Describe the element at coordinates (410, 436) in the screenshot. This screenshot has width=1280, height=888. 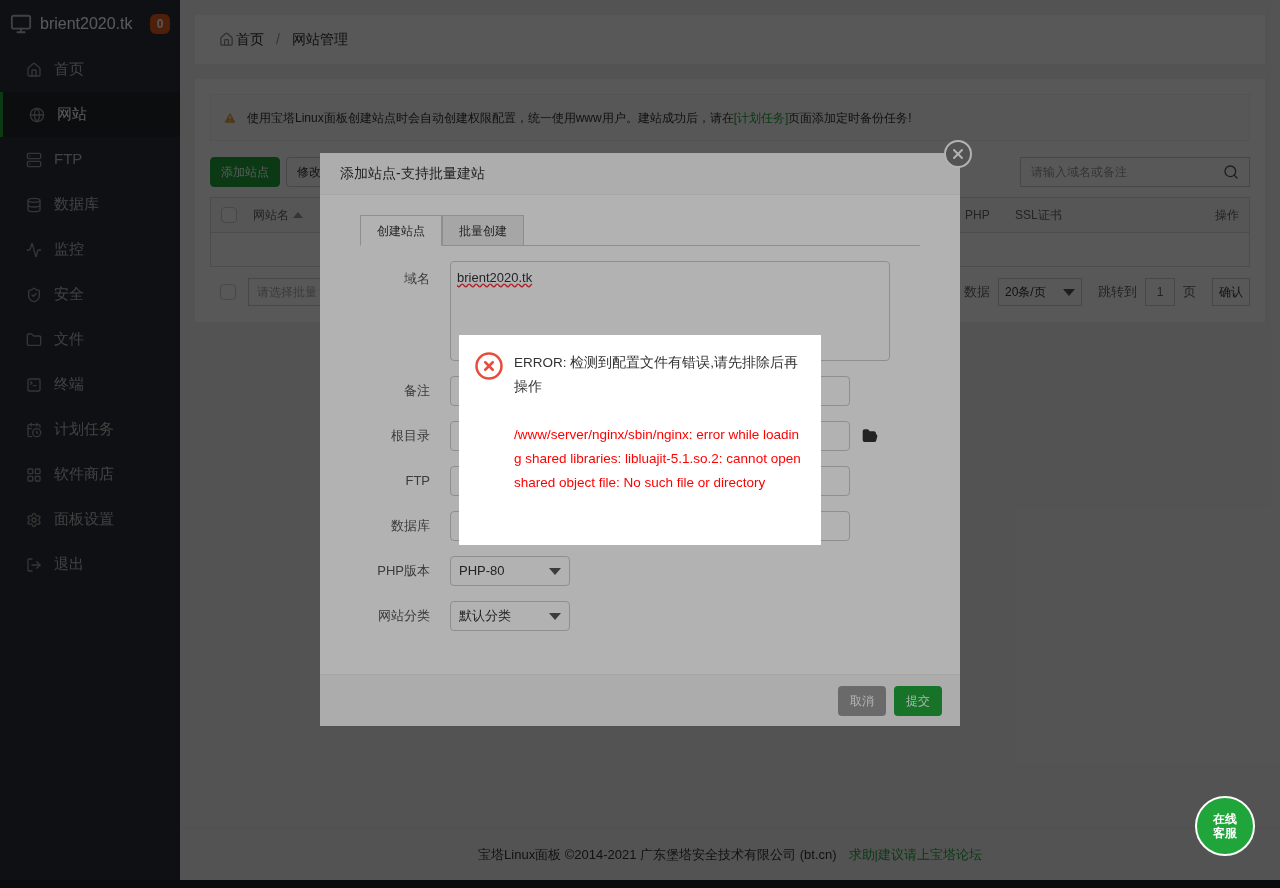
I see `field-label: 根目录` at that location.